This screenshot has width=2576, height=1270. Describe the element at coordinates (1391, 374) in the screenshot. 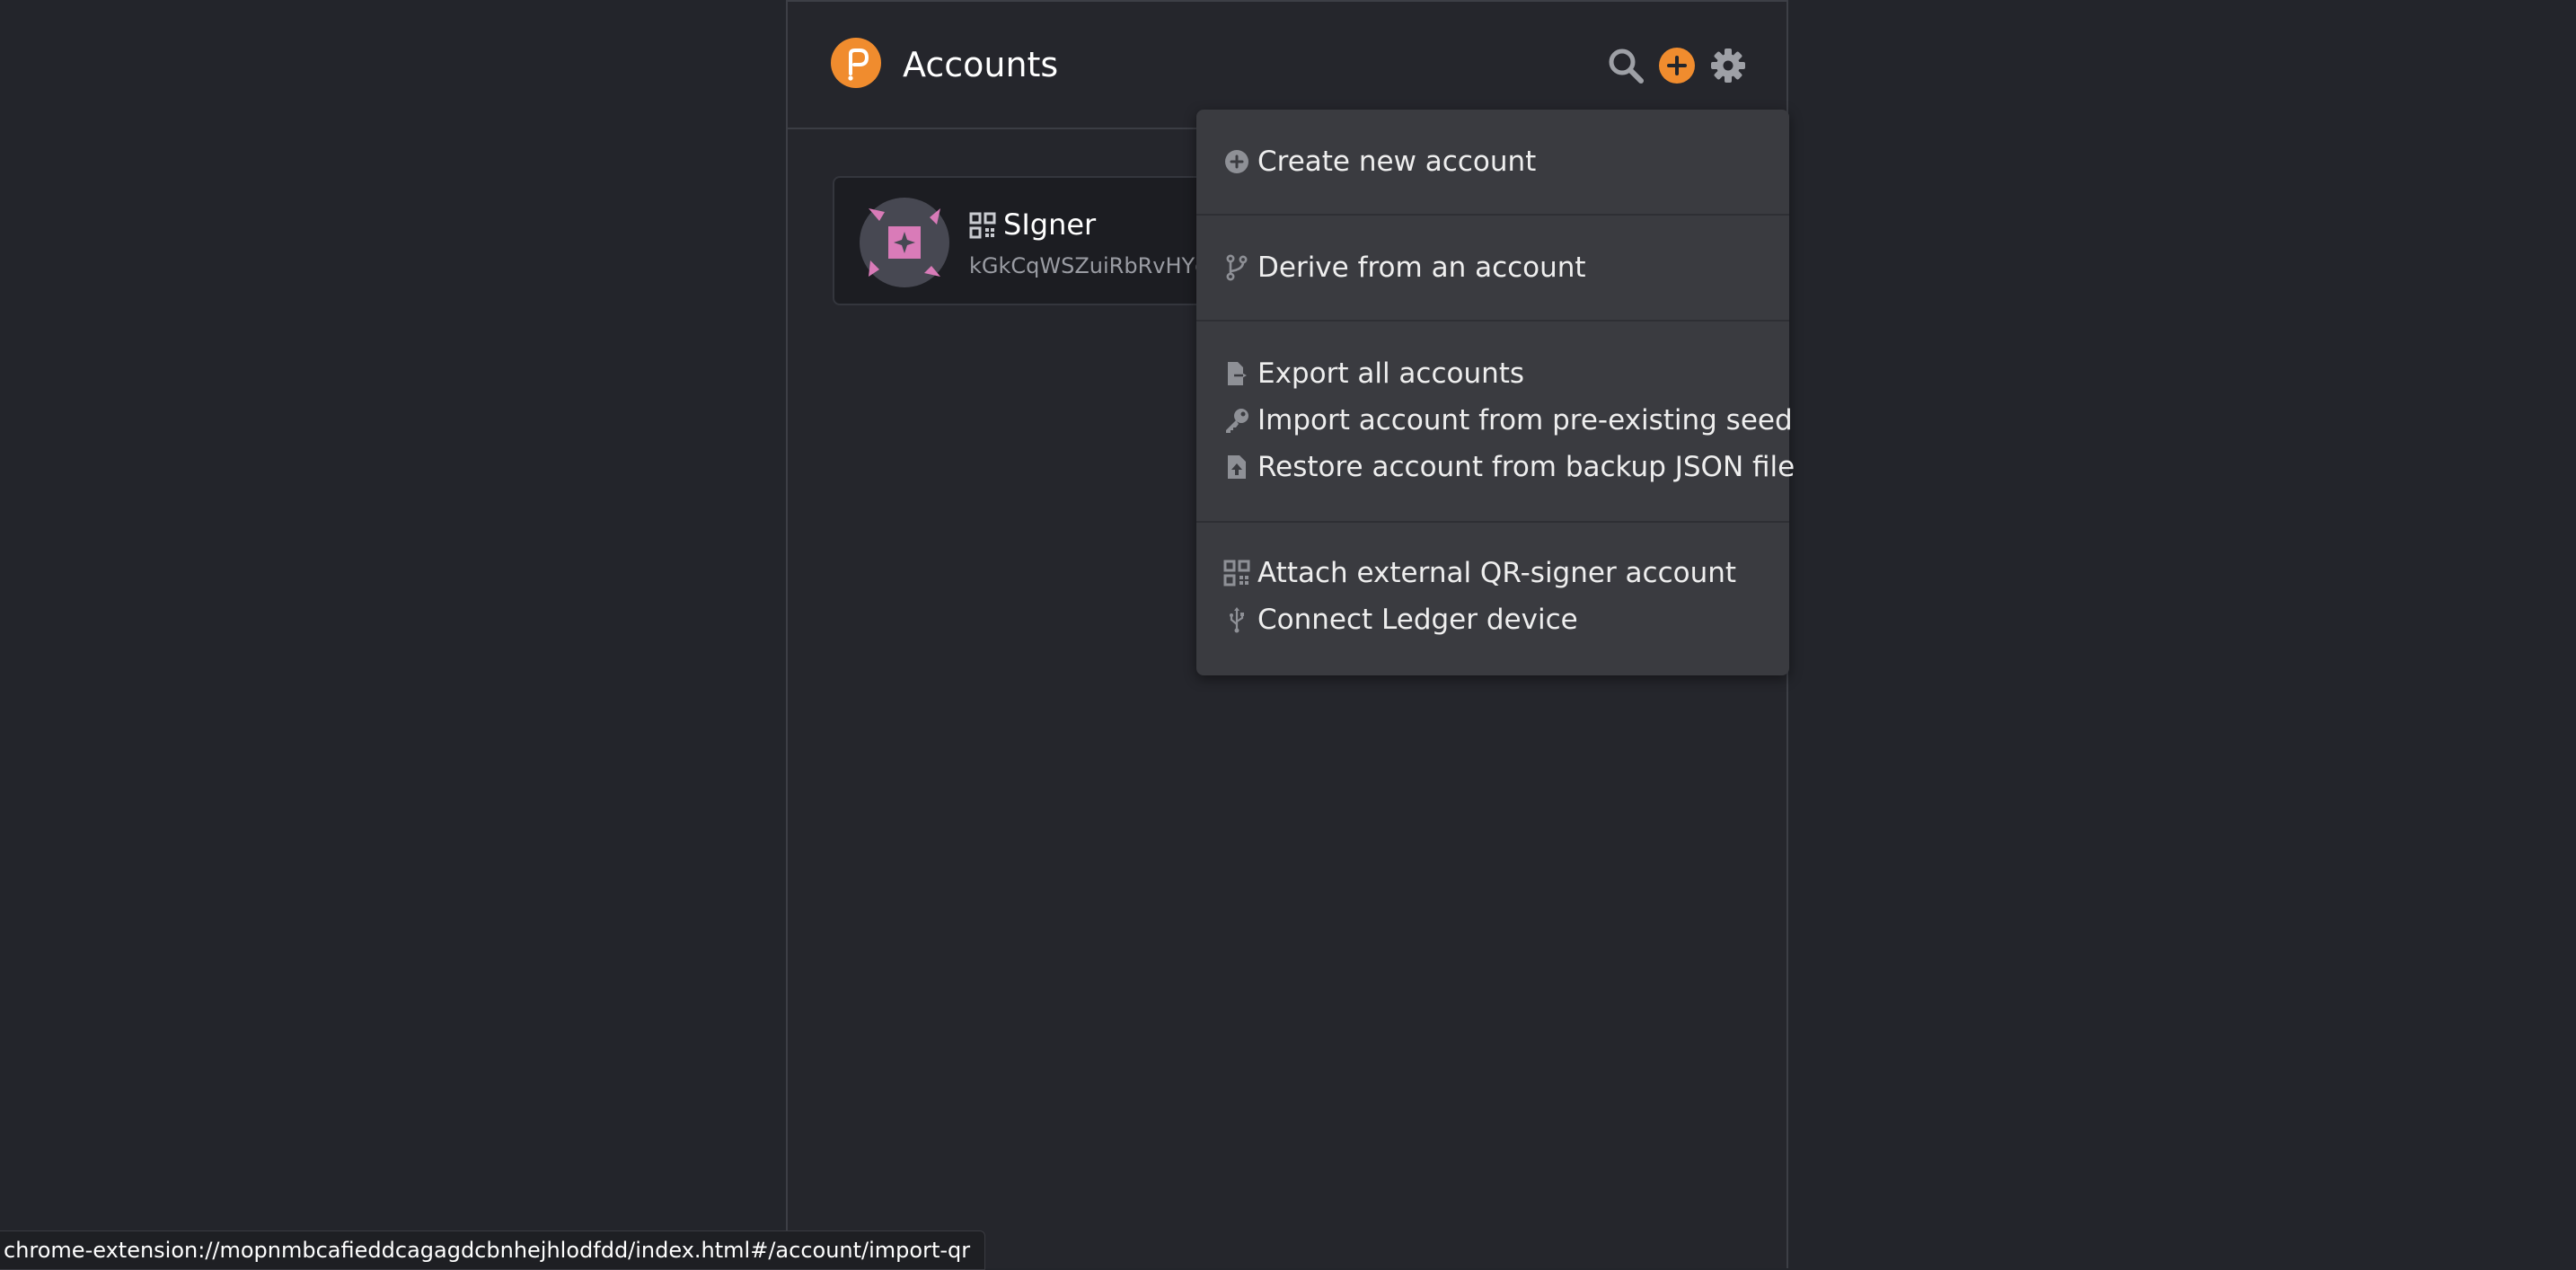

I see `menu-item-label: Export all accounts` at that location.